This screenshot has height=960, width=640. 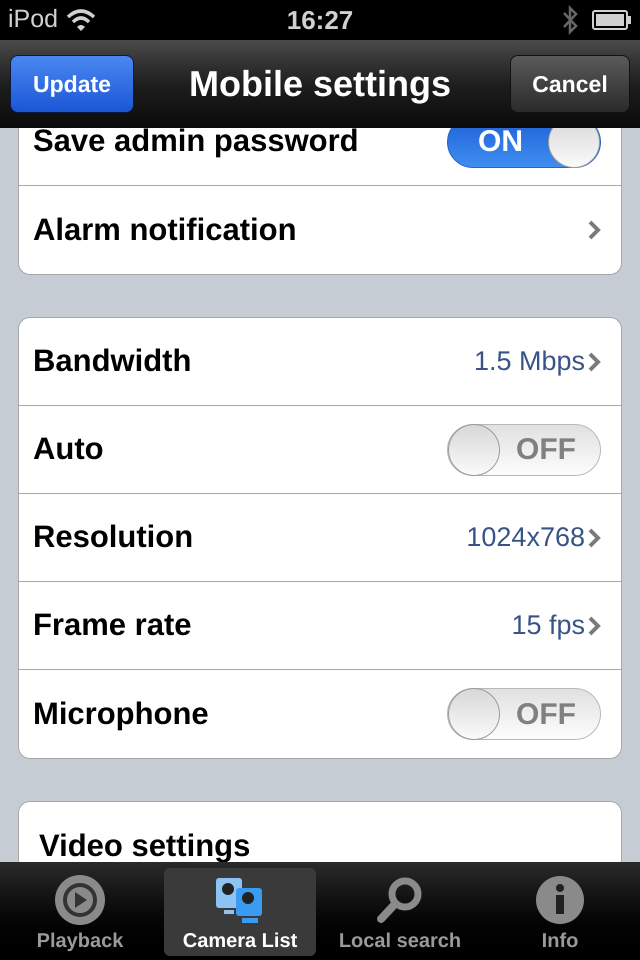 I want to click on setting-label: Auto, so click(x=68, y=449).